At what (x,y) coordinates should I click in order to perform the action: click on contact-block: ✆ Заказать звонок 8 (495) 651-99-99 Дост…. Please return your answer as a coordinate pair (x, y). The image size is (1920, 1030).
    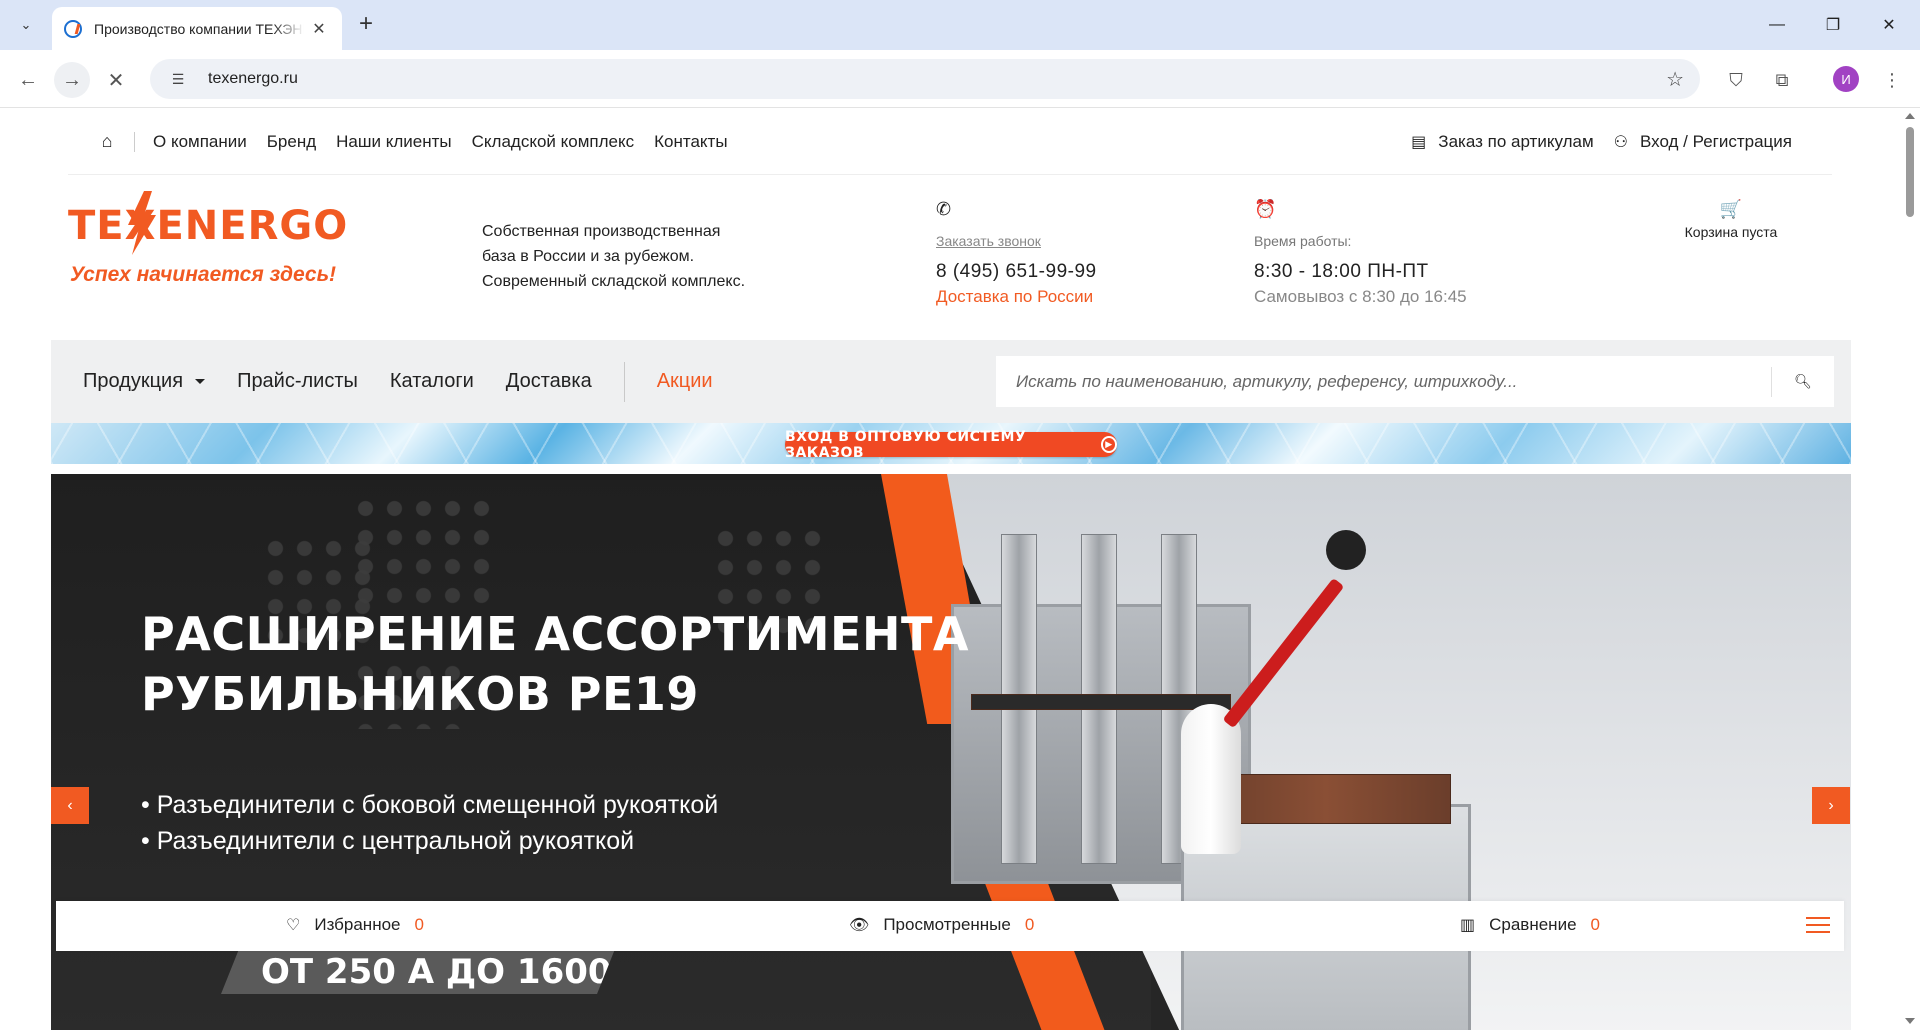
    Looking at the image, I should click on (1016, 253).